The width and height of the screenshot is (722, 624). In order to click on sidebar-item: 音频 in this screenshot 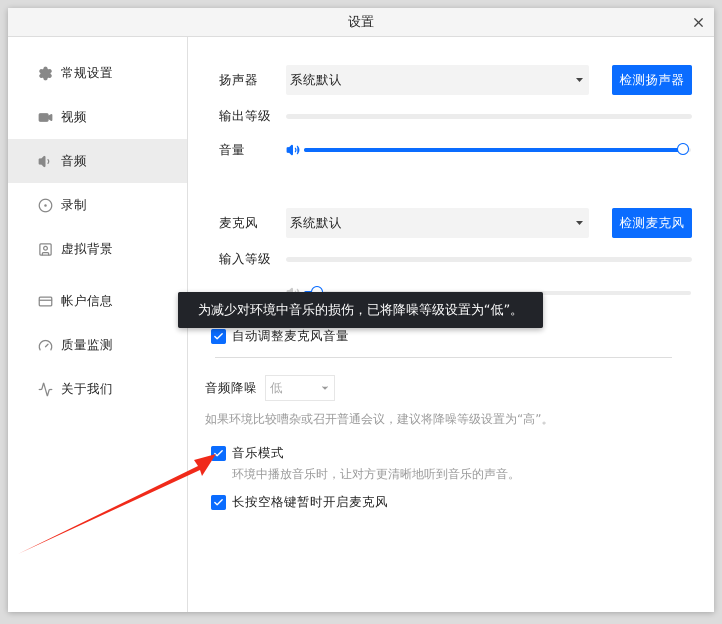, I will do `click(97, 161)`.